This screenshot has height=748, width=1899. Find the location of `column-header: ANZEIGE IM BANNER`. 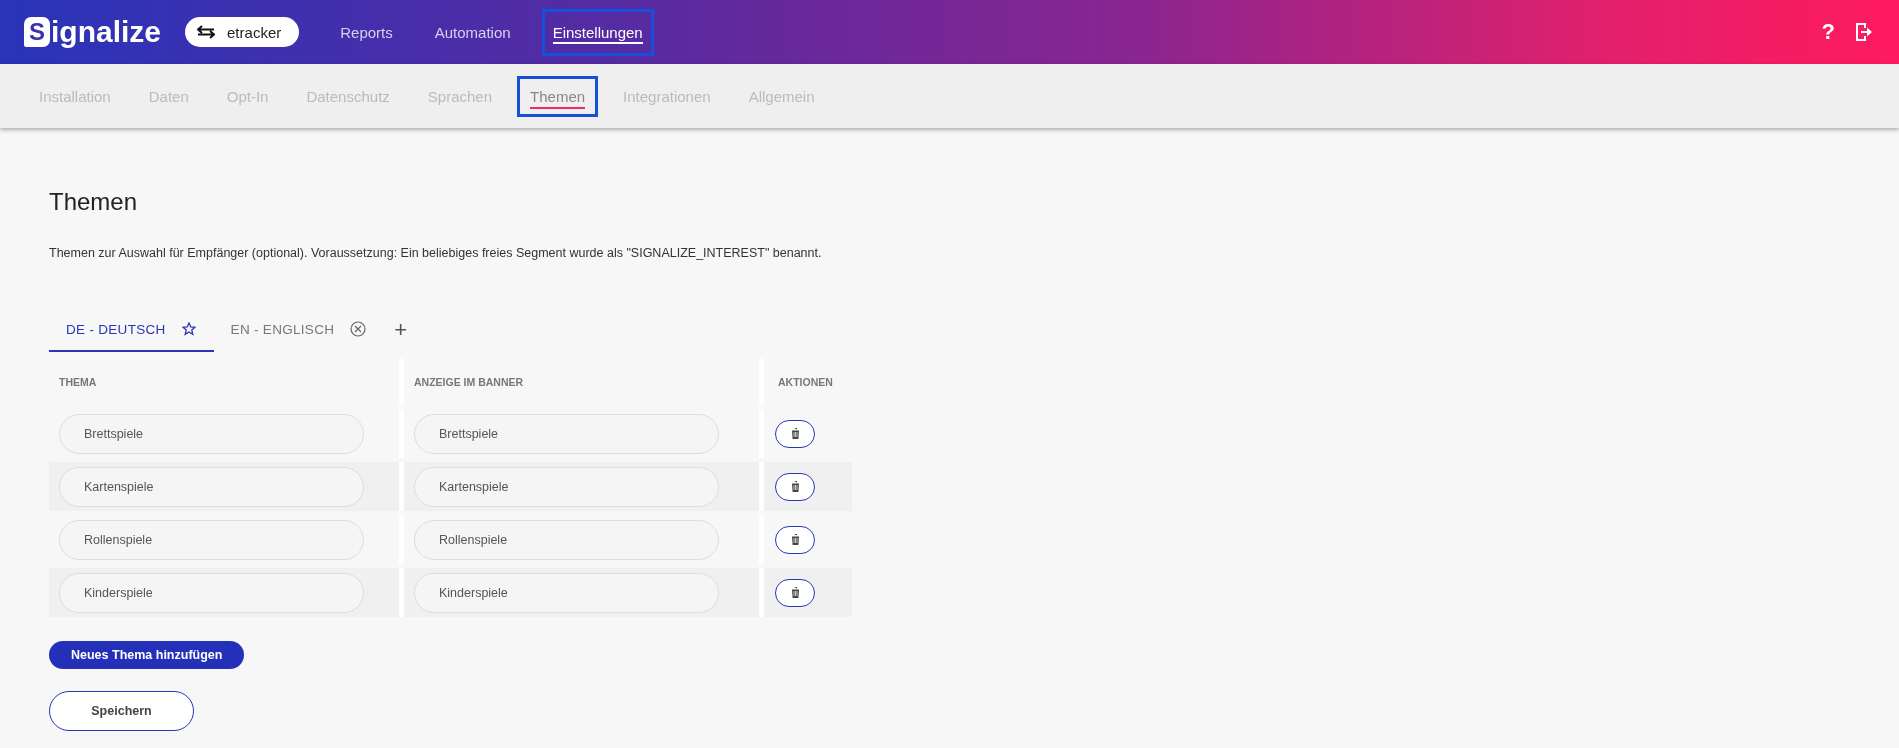

column-header: ANZEIGE IM BANNER is located at coordinates (584, 382).